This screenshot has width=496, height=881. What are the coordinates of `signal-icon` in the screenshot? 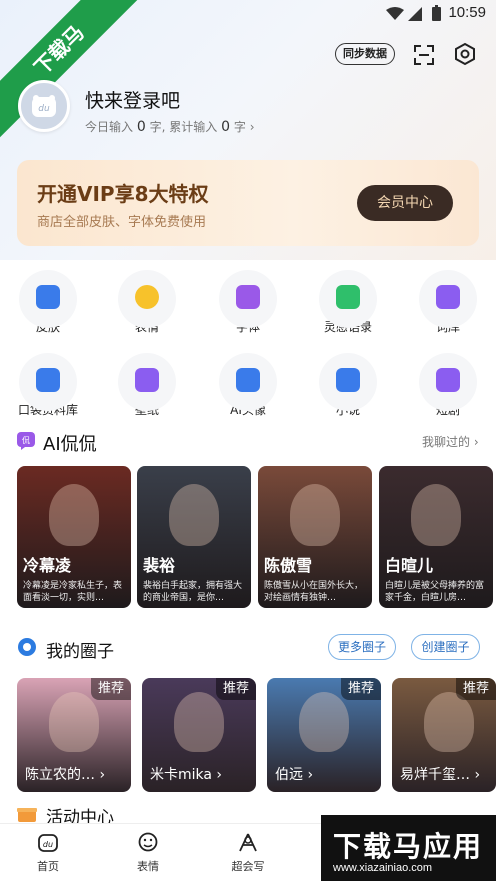 It's located at (415, 14).